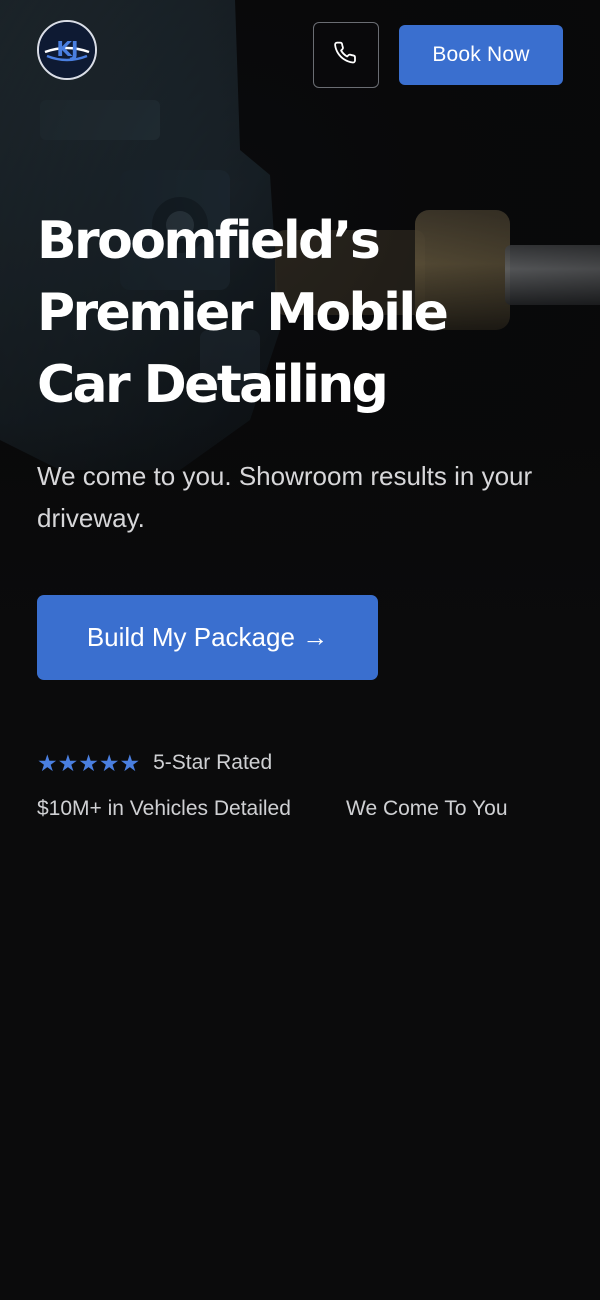 The height and width of the screenshot is (1300, 600). I want to click on star-icons: ★★★★★, so click(89, 763).